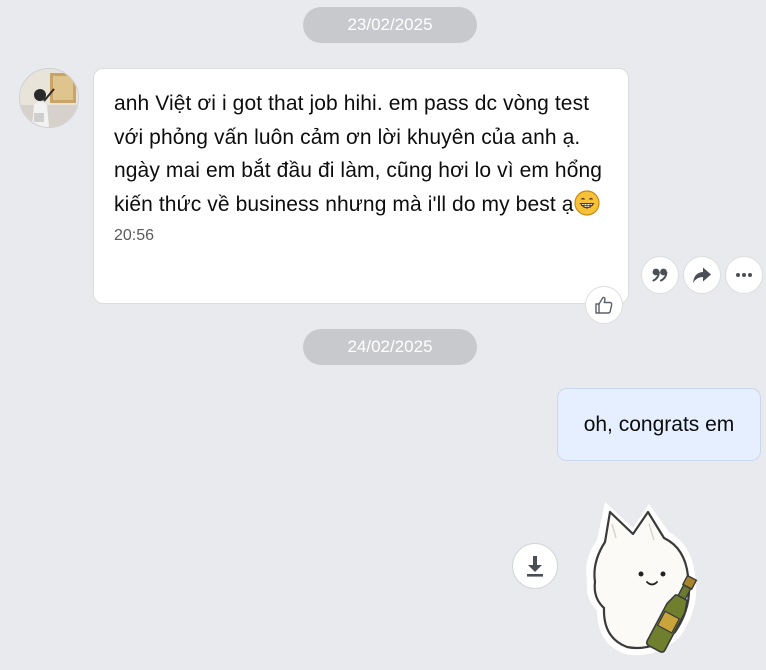 This screenshot has height=670, width=766. I want to click on share-icon, so click(702, 275).